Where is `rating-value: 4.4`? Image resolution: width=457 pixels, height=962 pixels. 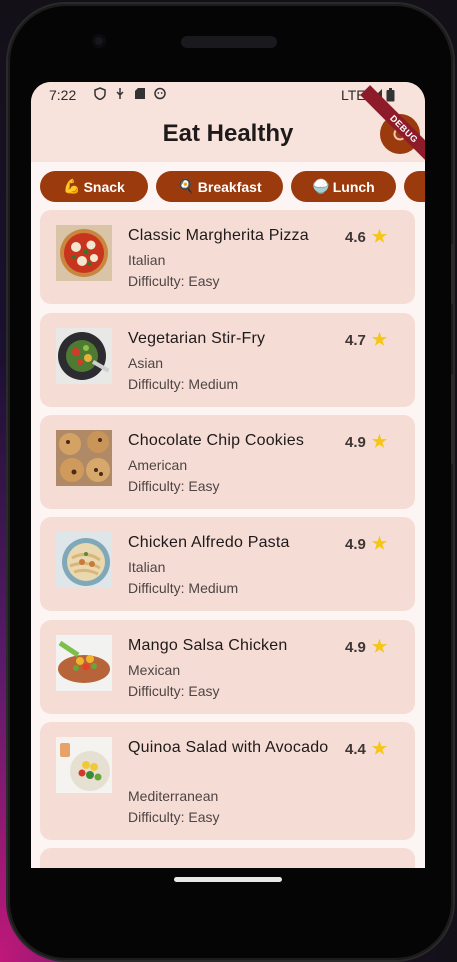 rating-value: 4.4 is located at coordinates (355, 749).